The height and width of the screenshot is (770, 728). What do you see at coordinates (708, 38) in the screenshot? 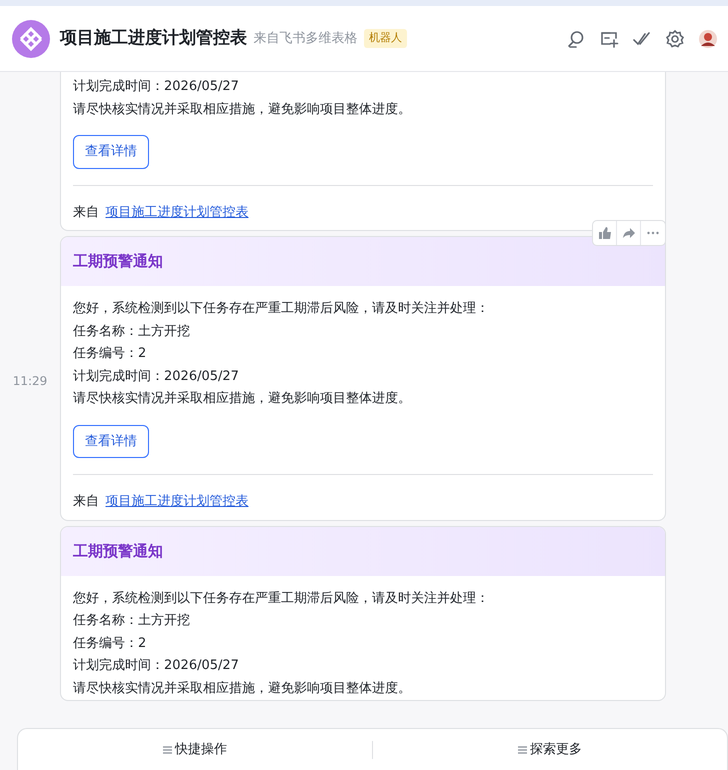
I see `avatar-icon` at bounding box center [708, 38].